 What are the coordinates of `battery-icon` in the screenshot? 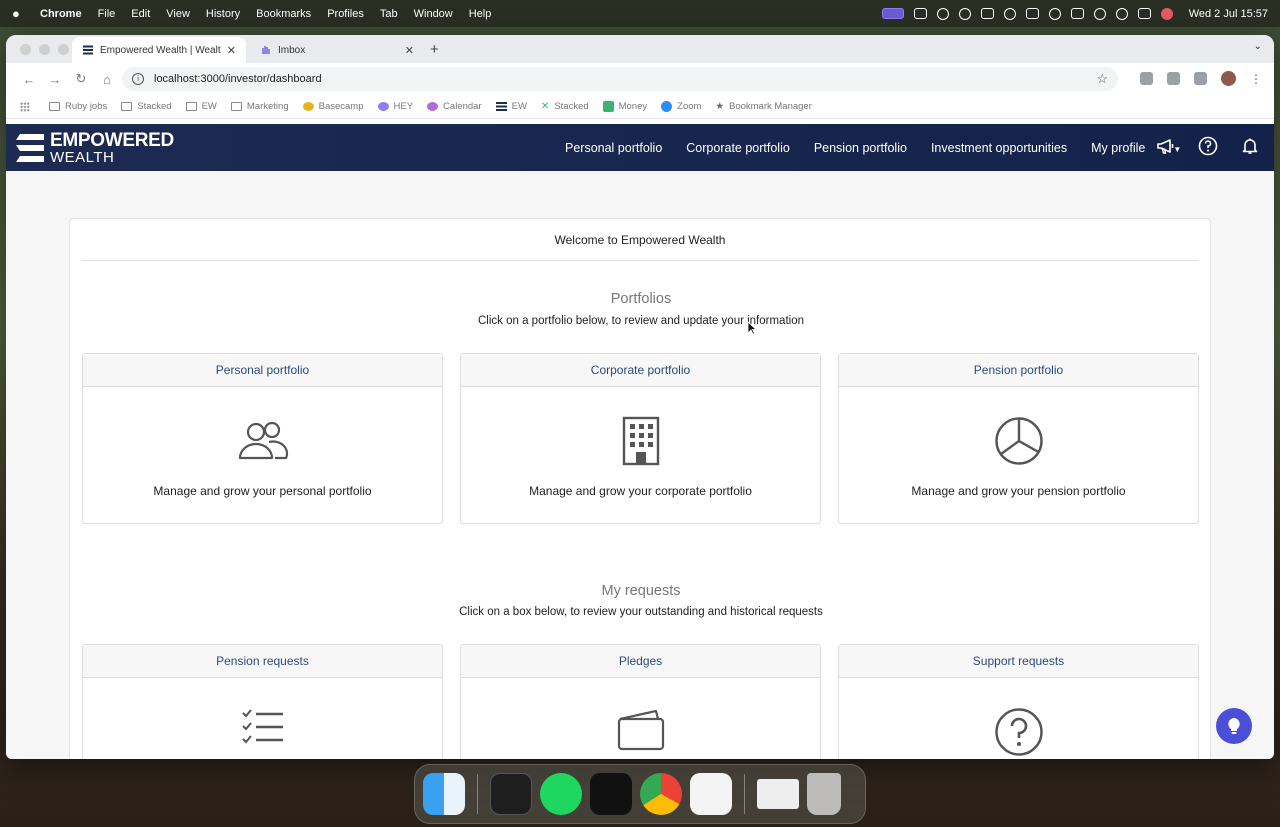 It's located at (1077, 13).